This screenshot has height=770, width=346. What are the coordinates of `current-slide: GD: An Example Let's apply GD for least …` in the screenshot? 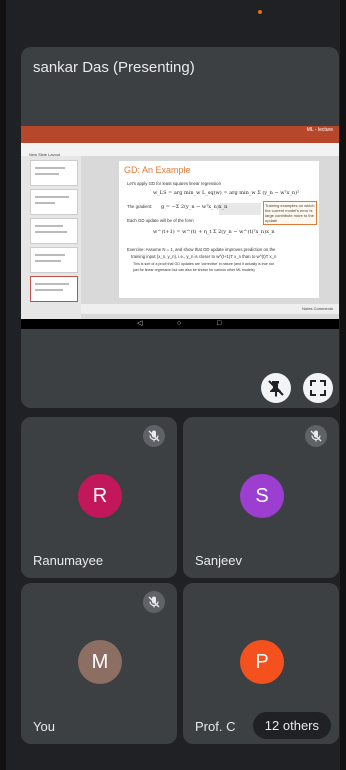 It's located at (219, 229).